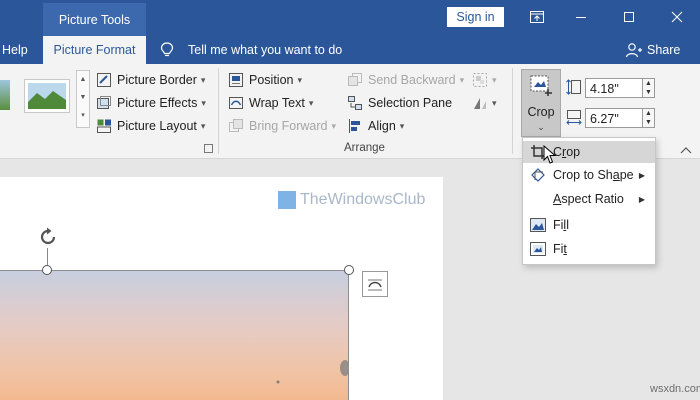 The height and width of the screenshot is (400, 700). Describe the element at coordinates (675, 389) in the screenshot. I see `site-watermark: wsxdn.com` at that location.